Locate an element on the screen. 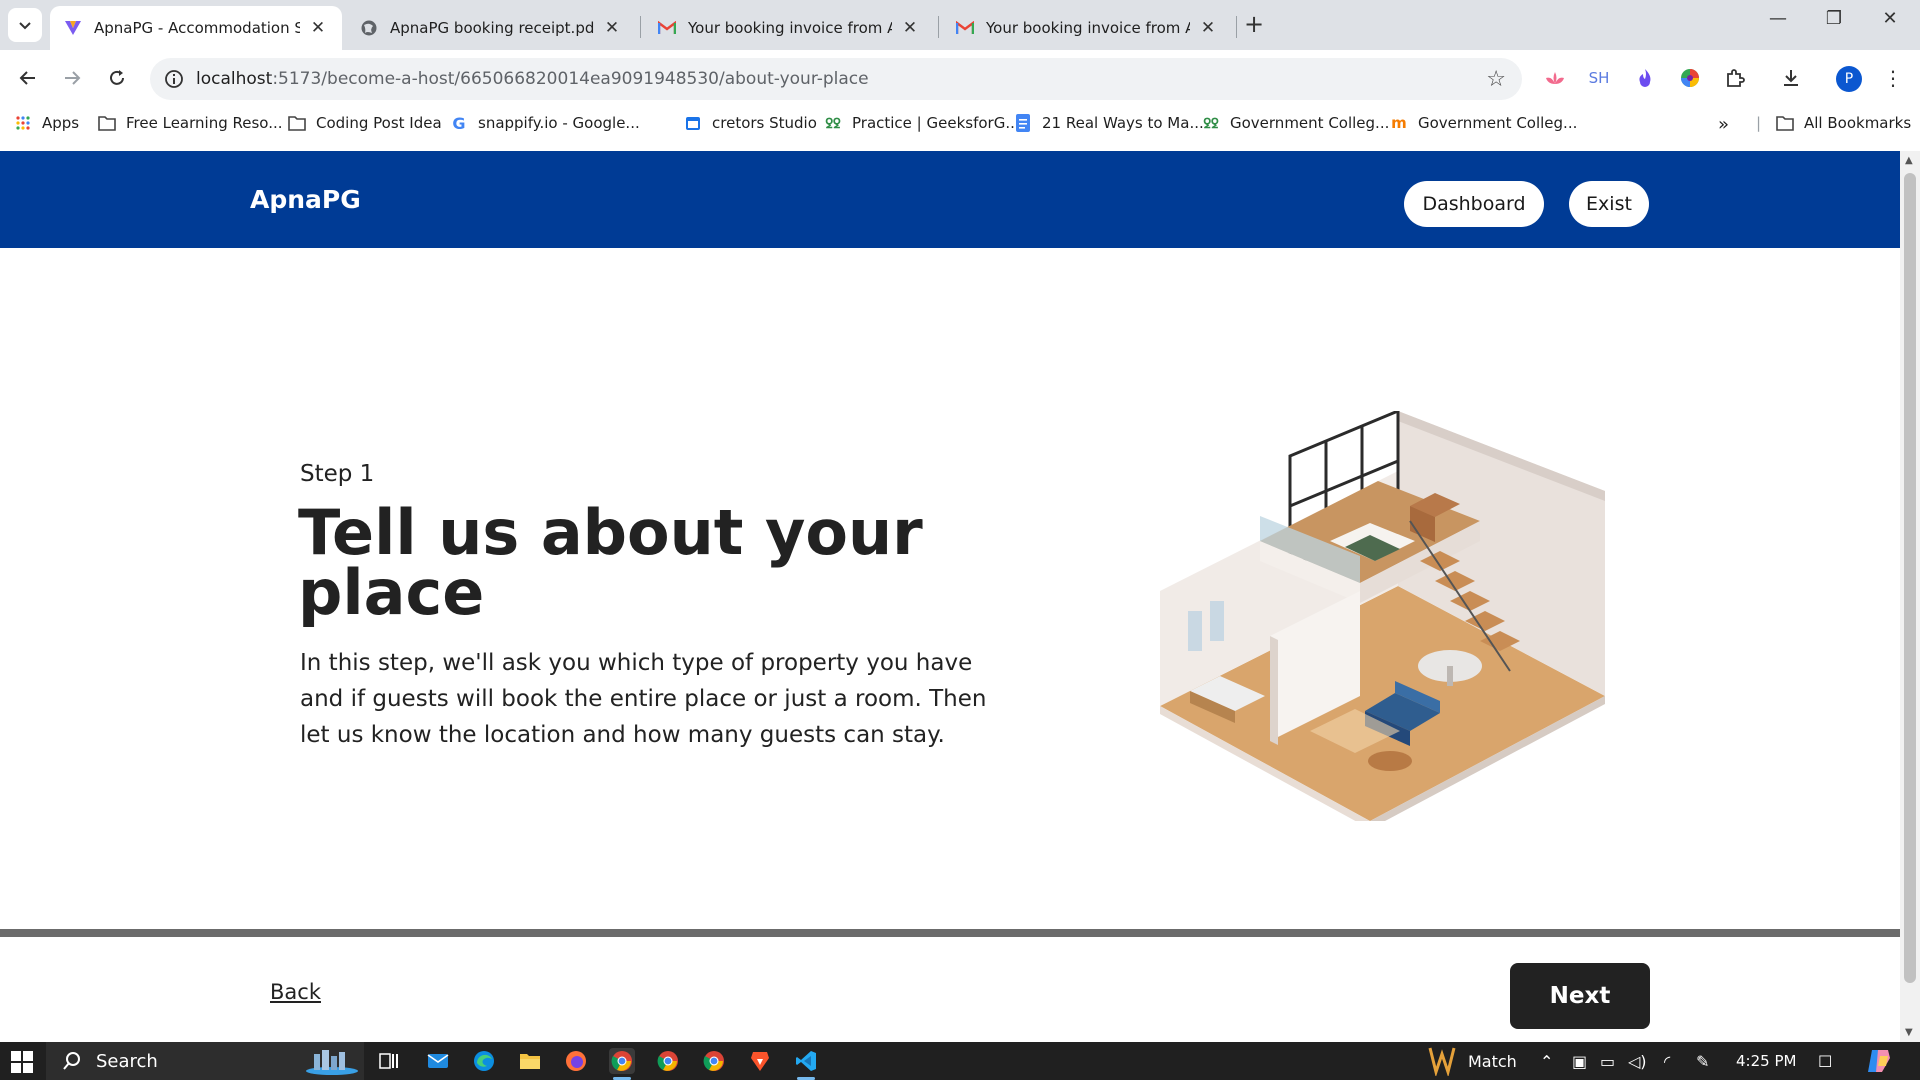  tab-separator is located at coordinates (640, 27).